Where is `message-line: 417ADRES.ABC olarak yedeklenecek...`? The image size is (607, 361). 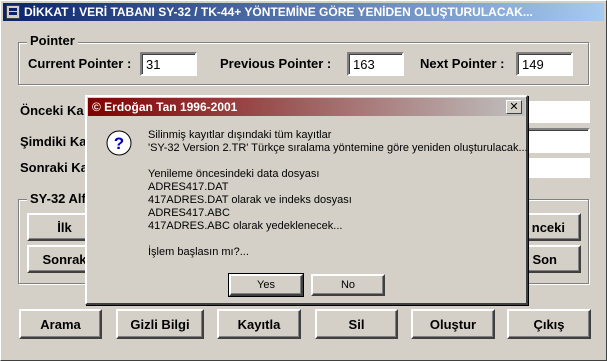 message-line: 417ADRES.ABC olarak yedeklenecek... is located at coordinates (245, 226).